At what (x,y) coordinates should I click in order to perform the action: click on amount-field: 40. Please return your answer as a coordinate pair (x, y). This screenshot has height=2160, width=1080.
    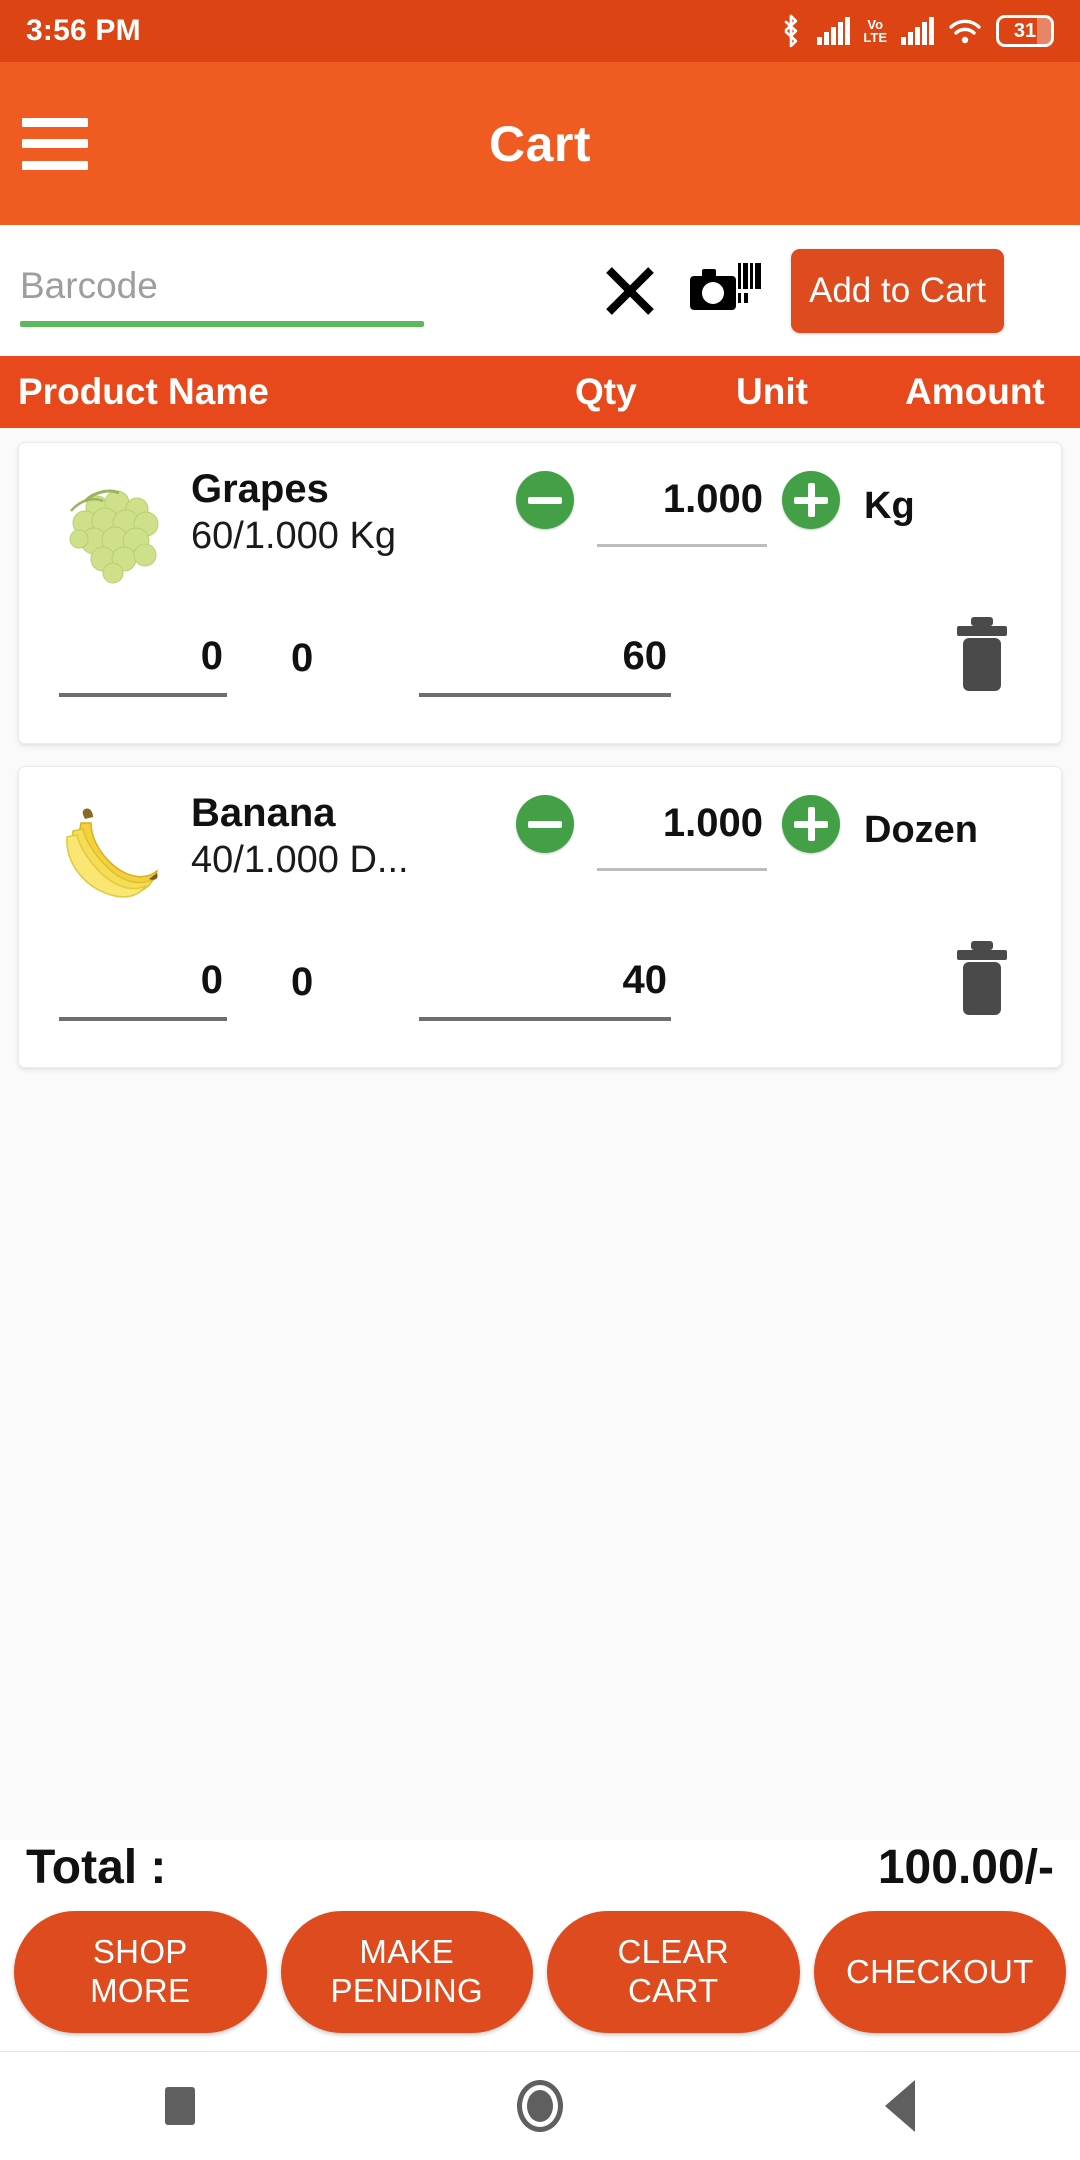
    Looking at the image, I should click on (545, 989).